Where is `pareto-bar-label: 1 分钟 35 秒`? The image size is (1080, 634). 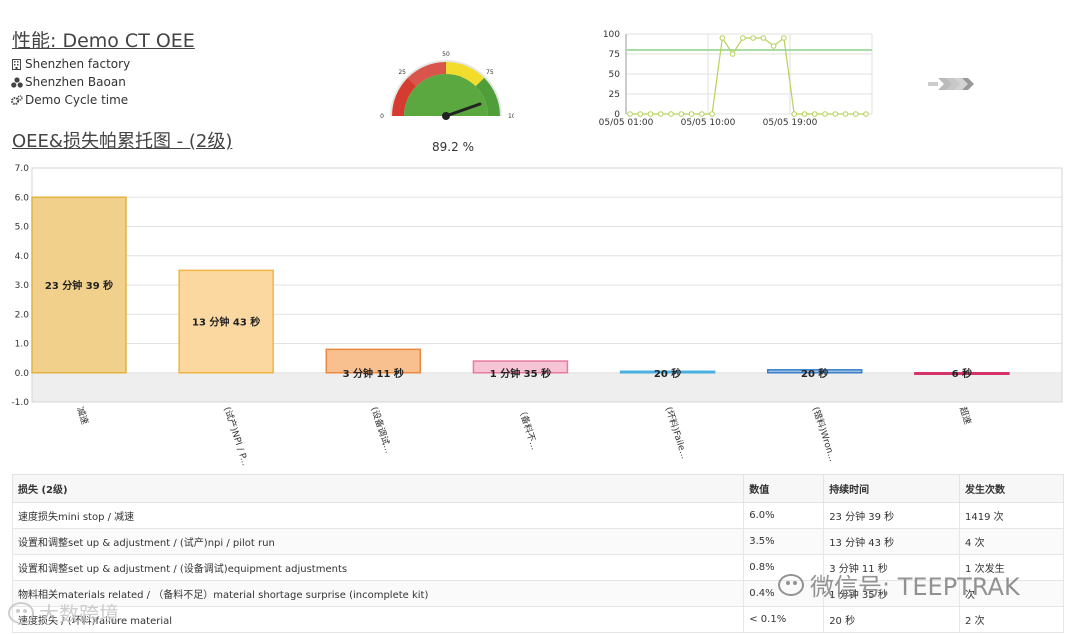 pareto-bar-label: 1 分钟 35 秒 is located at coordinates (520, 373).